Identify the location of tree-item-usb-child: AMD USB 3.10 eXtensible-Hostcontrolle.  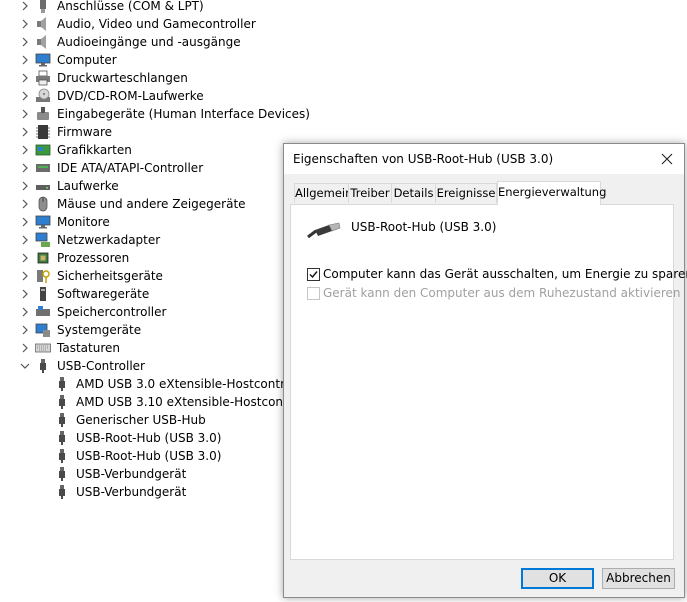
(157, 402).